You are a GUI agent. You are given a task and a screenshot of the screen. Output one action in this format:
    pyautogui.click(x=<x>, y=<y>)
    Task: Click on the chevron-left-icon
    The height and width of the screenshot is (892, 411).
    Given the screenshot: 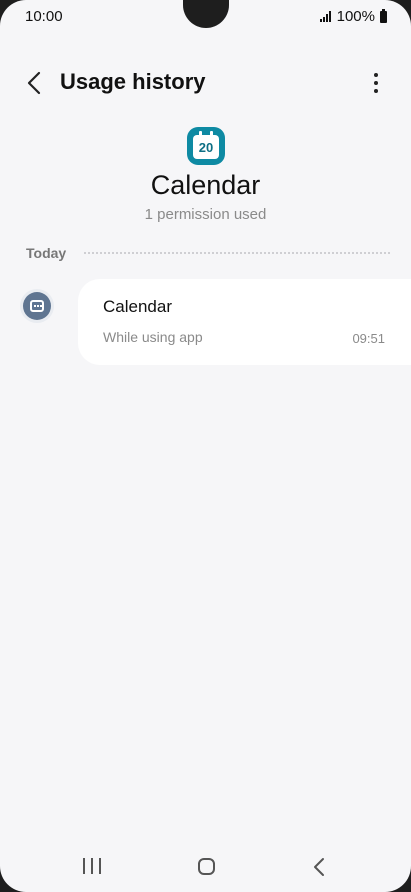 What is the action you would take?
    pyautogui.click(x=34, y=83)
    